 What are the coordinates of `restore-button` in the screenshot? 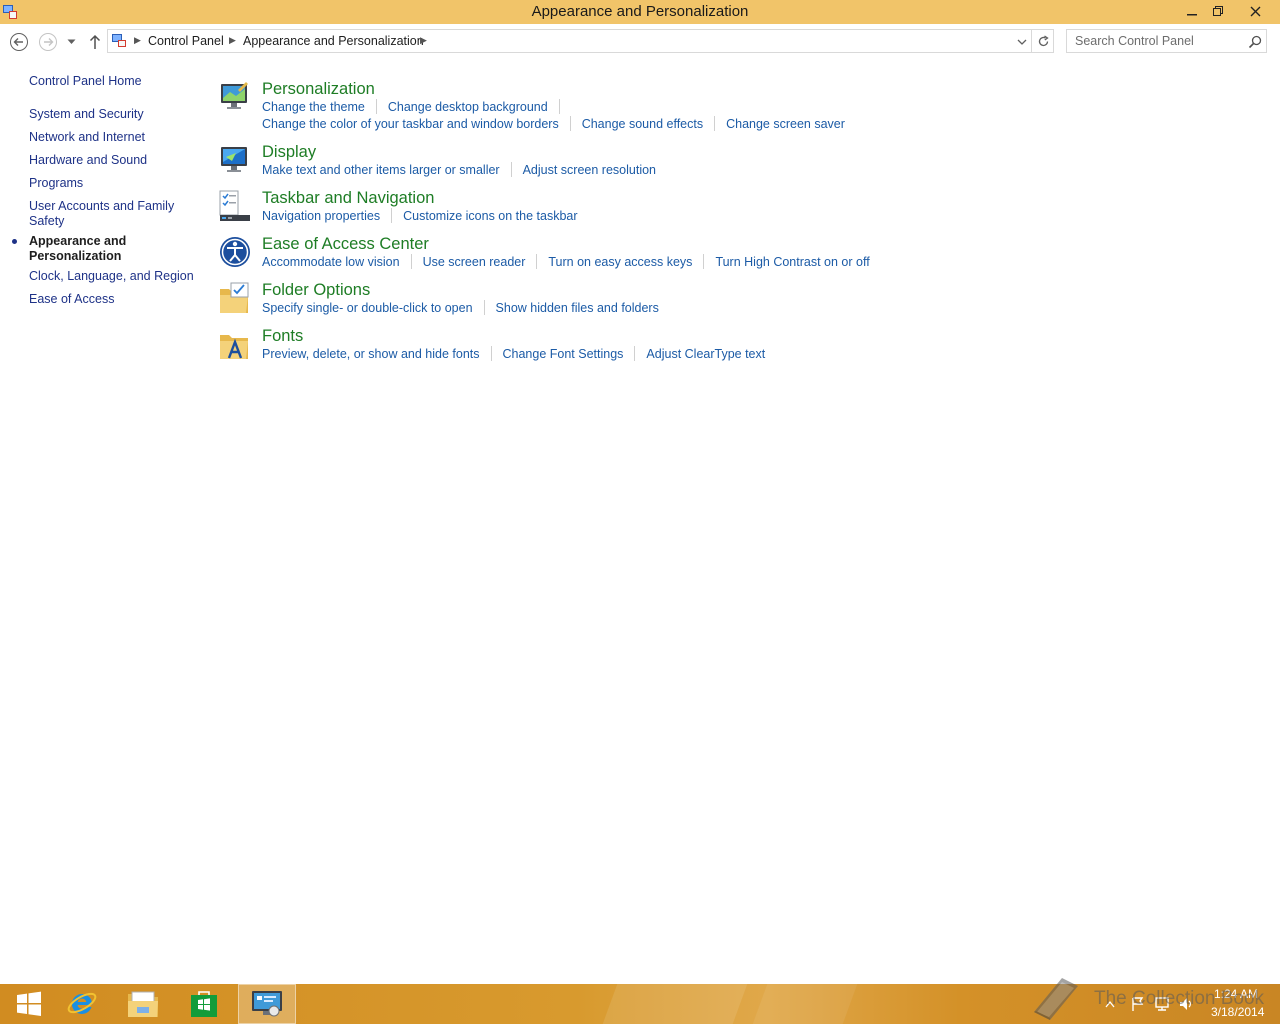 It's located at (1218, 11).